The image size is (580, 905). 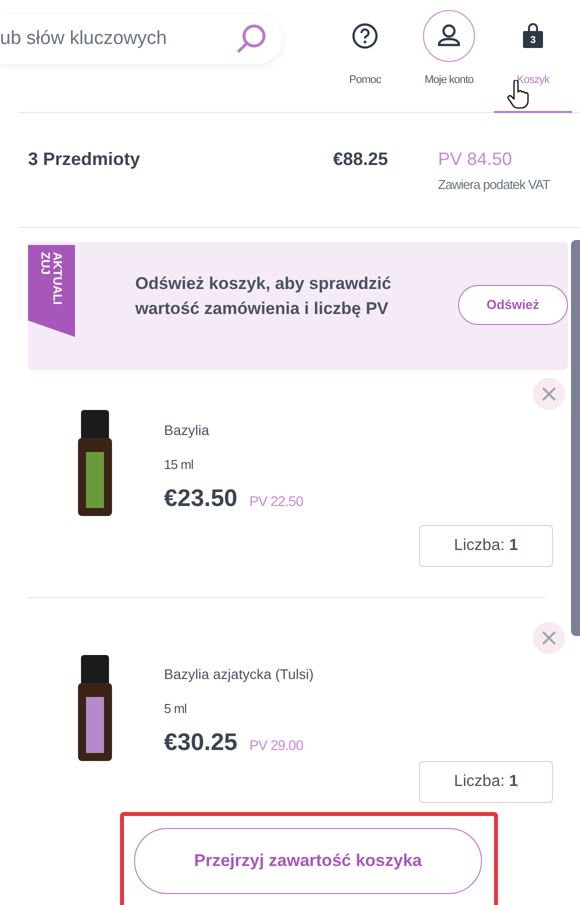 I want to click on search-field: ub słów kluczowych, so click(x=141, y=39).